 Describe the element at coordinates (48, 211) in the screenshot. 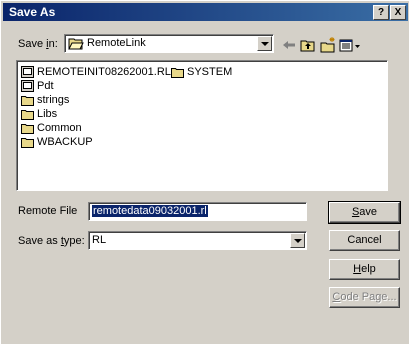

I see `remote-file-label: Remote File` at that location.